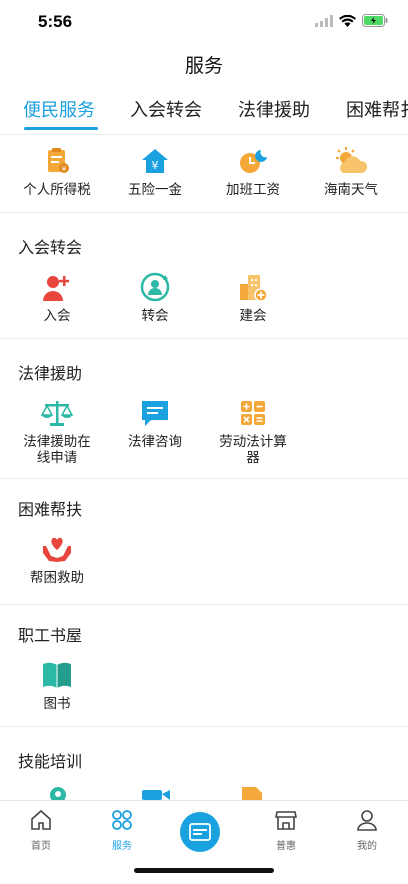 The image size is (408, 884). I want to click on video-icon, so click(156, 795).